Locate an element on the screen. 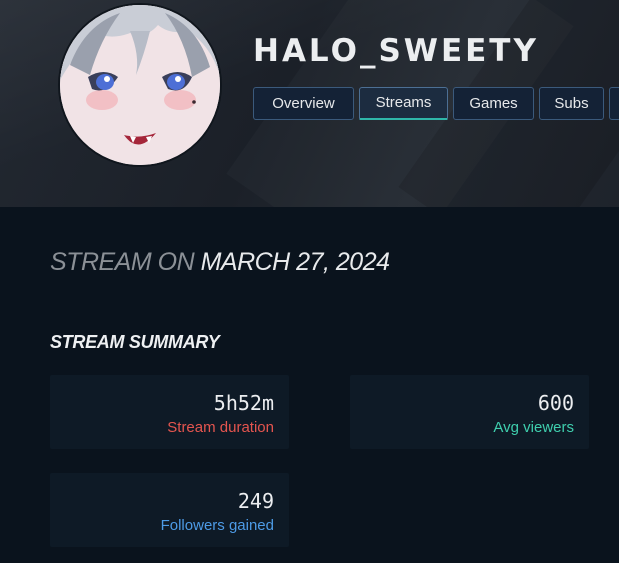 This screenshot has width=619, height=563. avatar-illustration is located at coordinates (140, 85).